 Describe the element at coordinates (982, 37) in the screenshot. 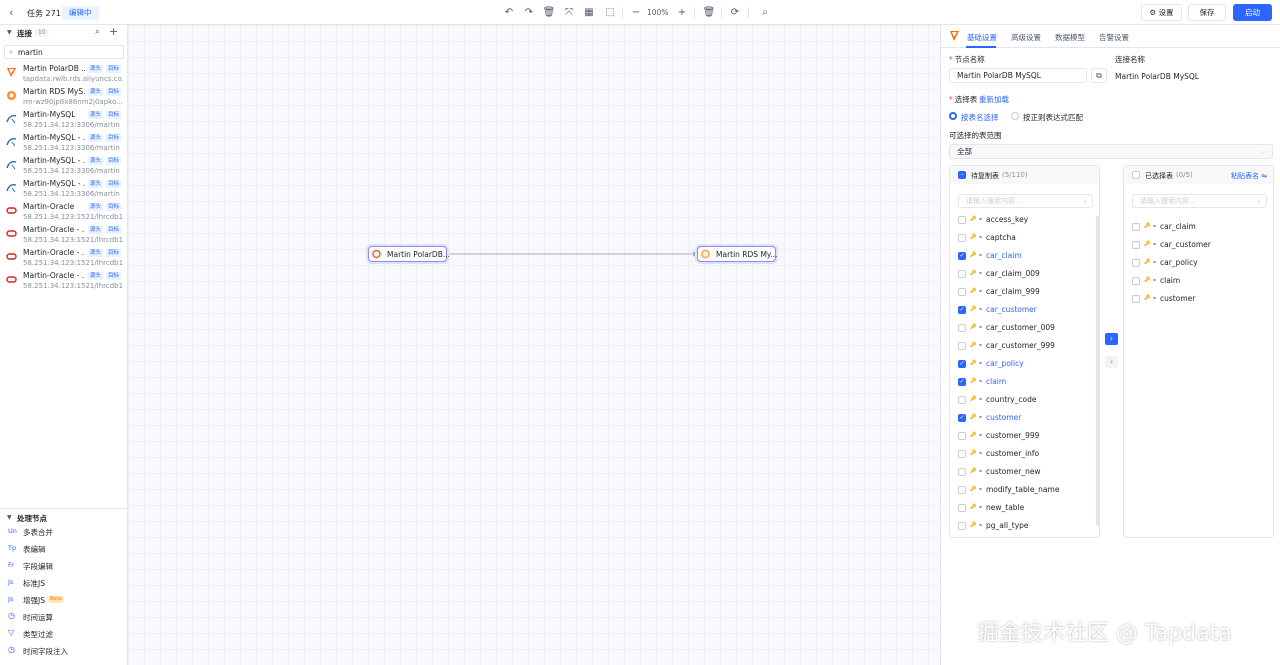

I see `tab-basic-settings: 基础设置` at that location.